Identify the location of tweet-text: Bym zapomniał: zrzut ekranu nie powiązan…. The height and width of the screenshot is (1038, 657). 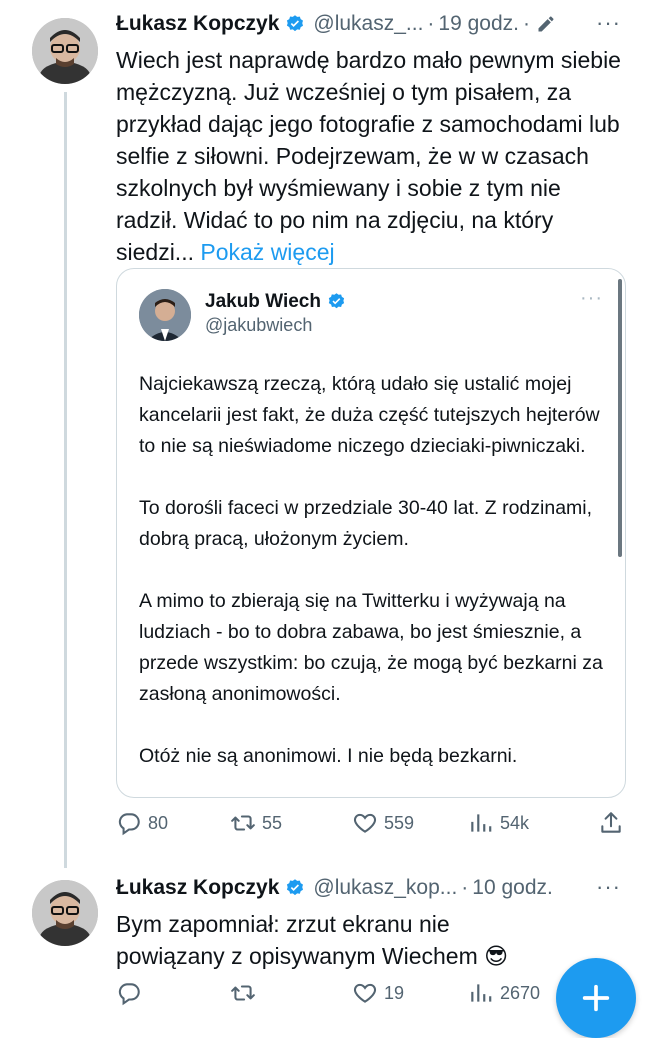
(336, 940).